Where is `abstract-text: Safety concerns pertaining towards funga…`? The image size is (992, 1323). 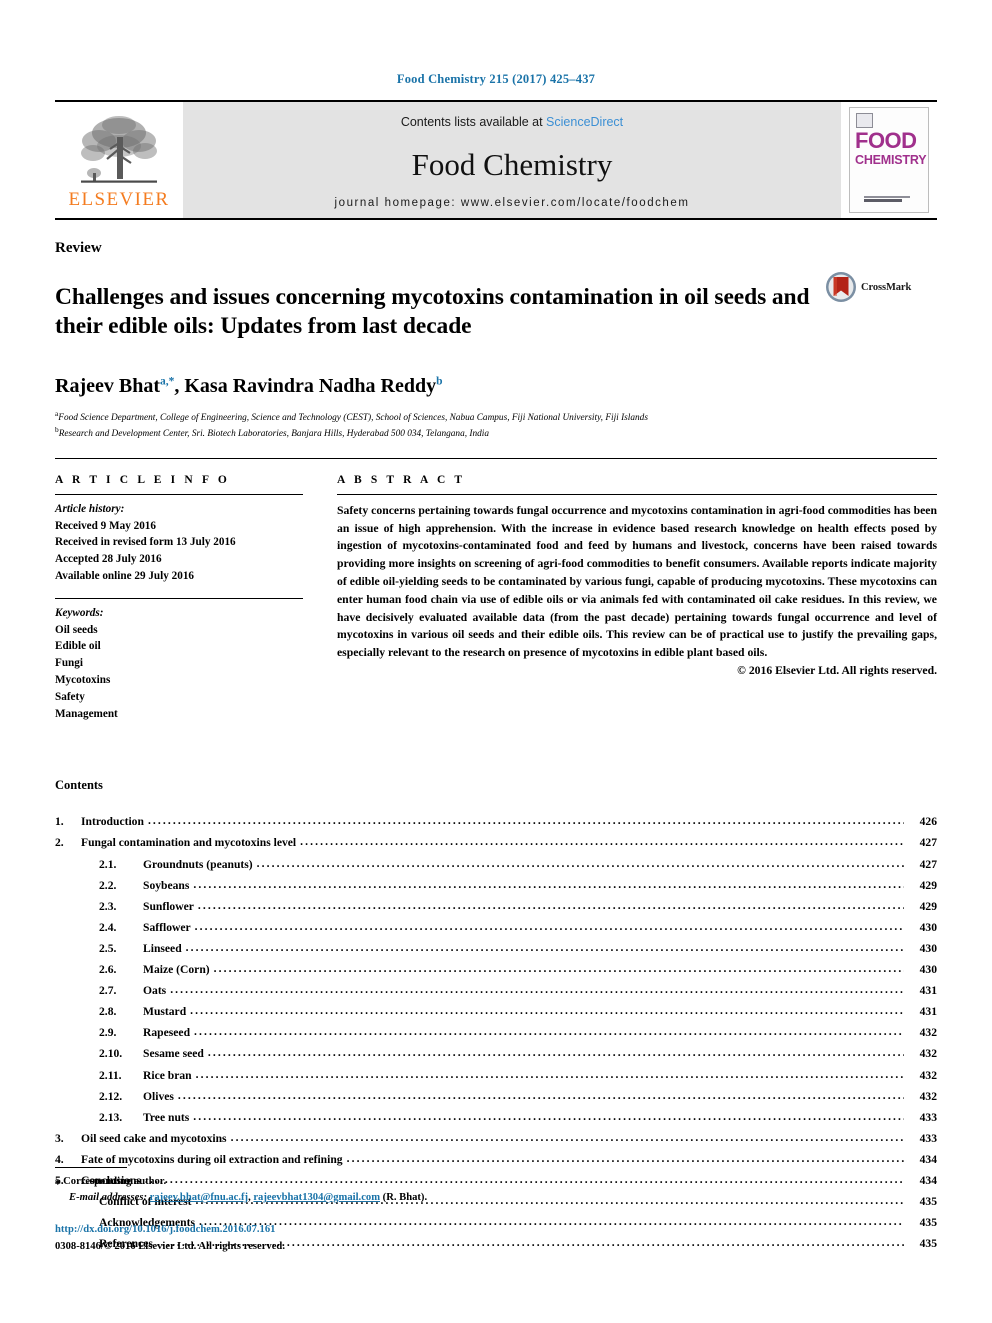 abstract-text: Safety concerns pertaining towards funga… is located at coordinates (637, 581).